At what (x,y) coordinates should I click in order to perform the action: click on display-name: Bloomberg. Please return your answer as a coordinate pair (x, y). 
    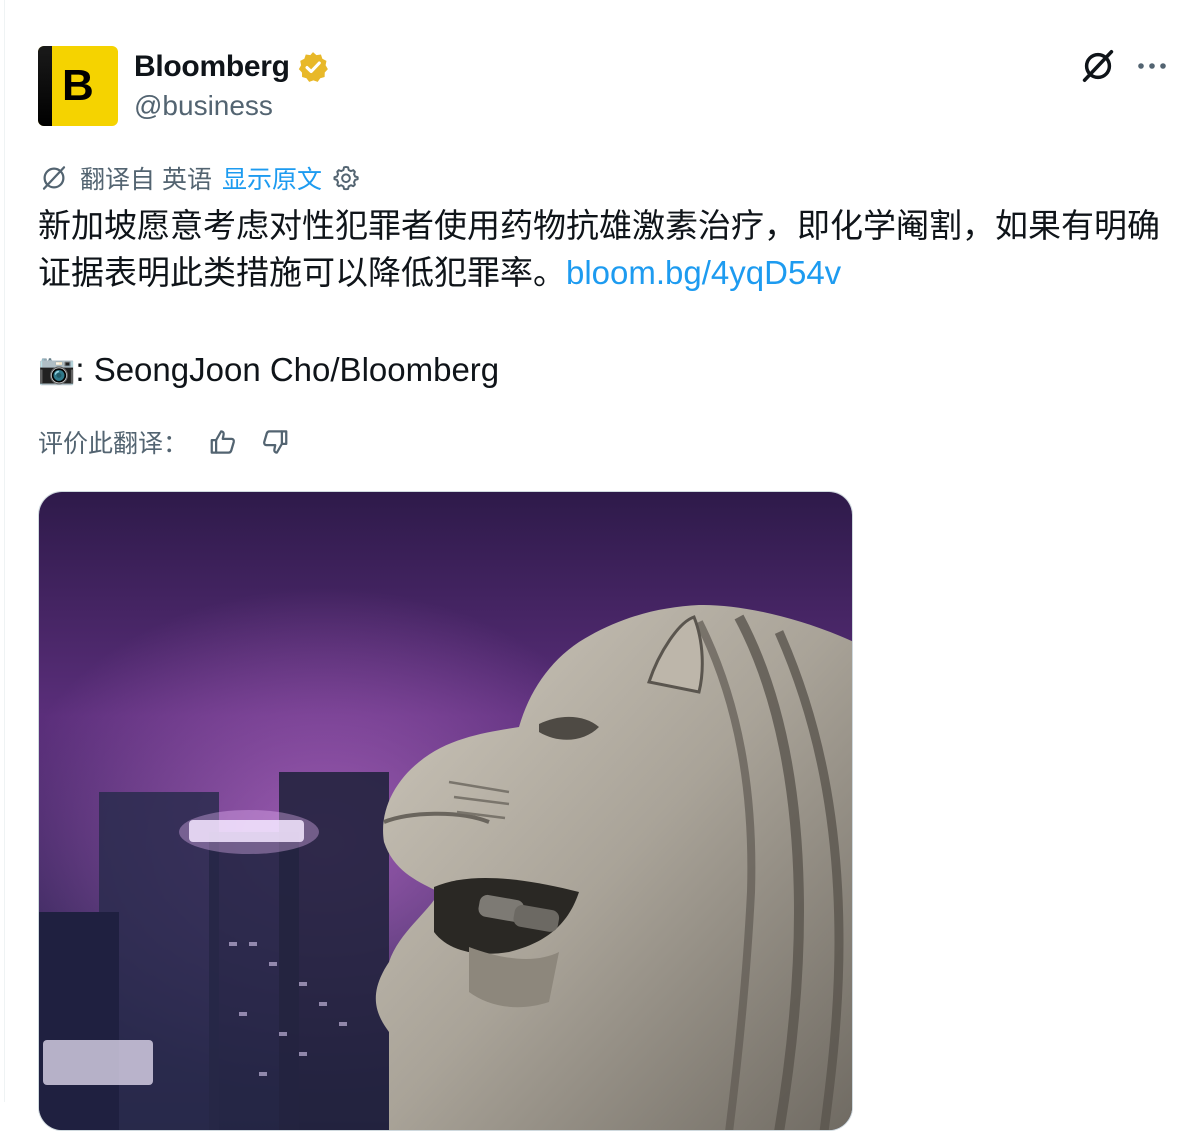
    Looking at the image, I should click on (212, 67).